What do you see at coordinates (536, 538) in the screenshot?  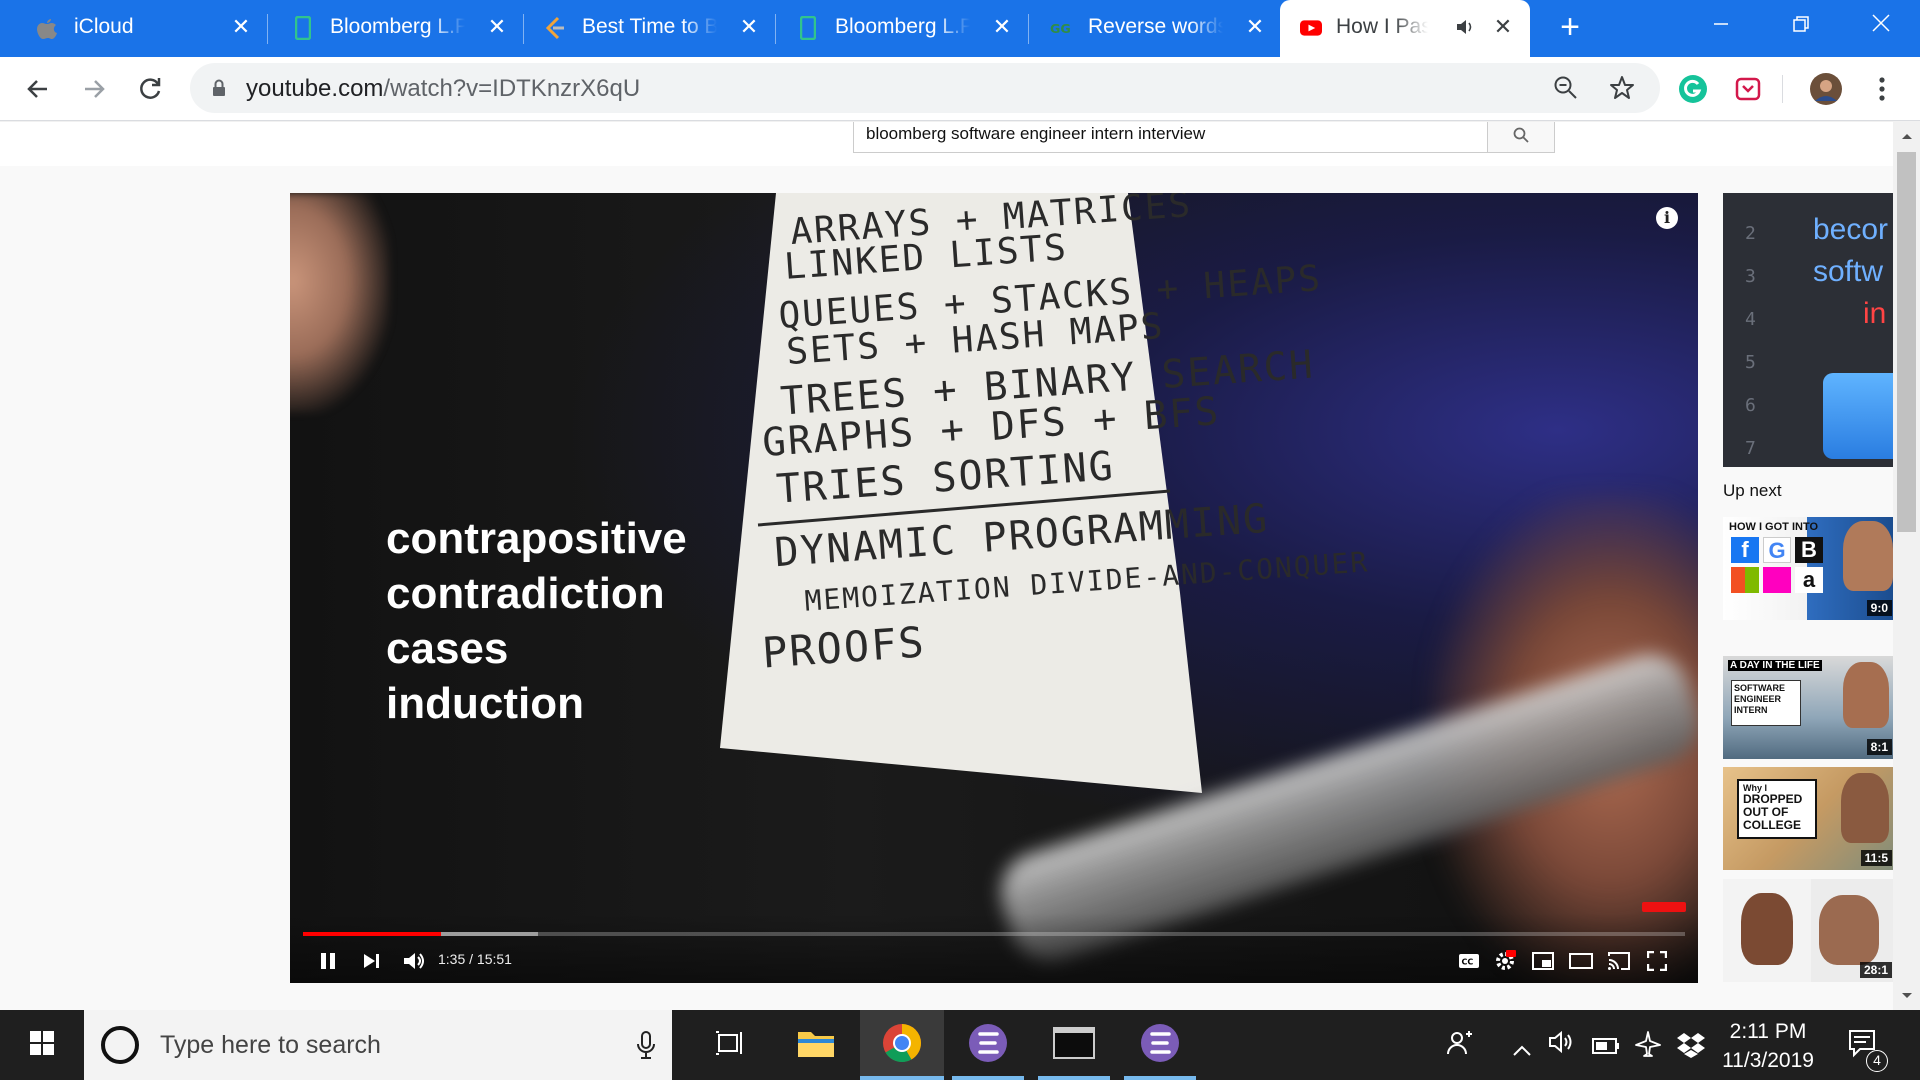 I see `overlay-line: contrapositive` at bounding box center [536, 538].